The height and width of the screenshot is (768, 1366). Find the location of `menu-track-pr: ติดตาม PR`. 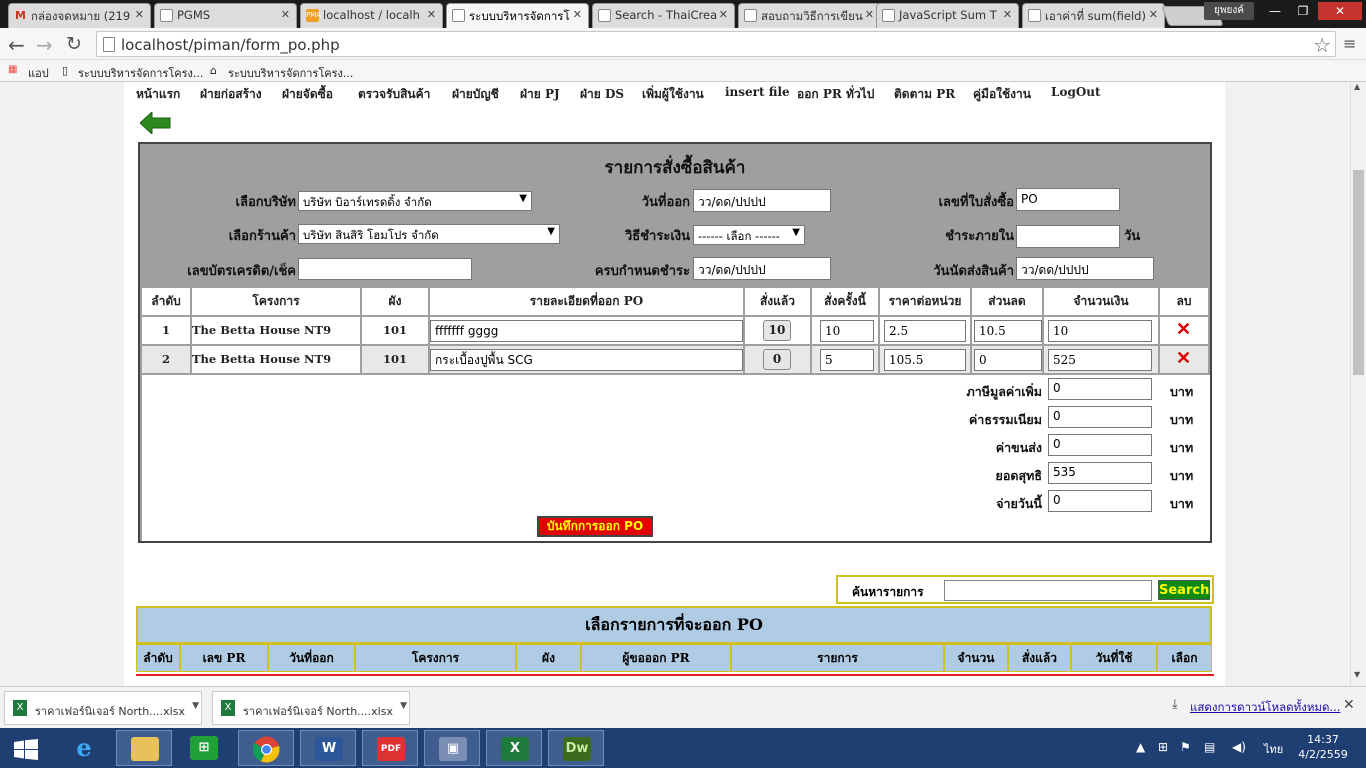

menu-track-pr: ติดตาม PR is located at coordinates (924, 94).